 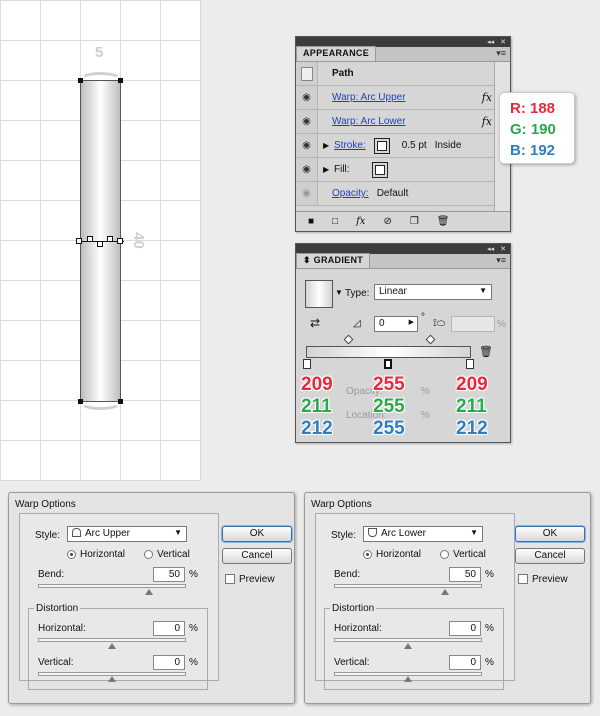 What do you see at coordinates (470, 364) in the screenshot?
I see `gradient-stop-right` at bounding box center [470, 364].